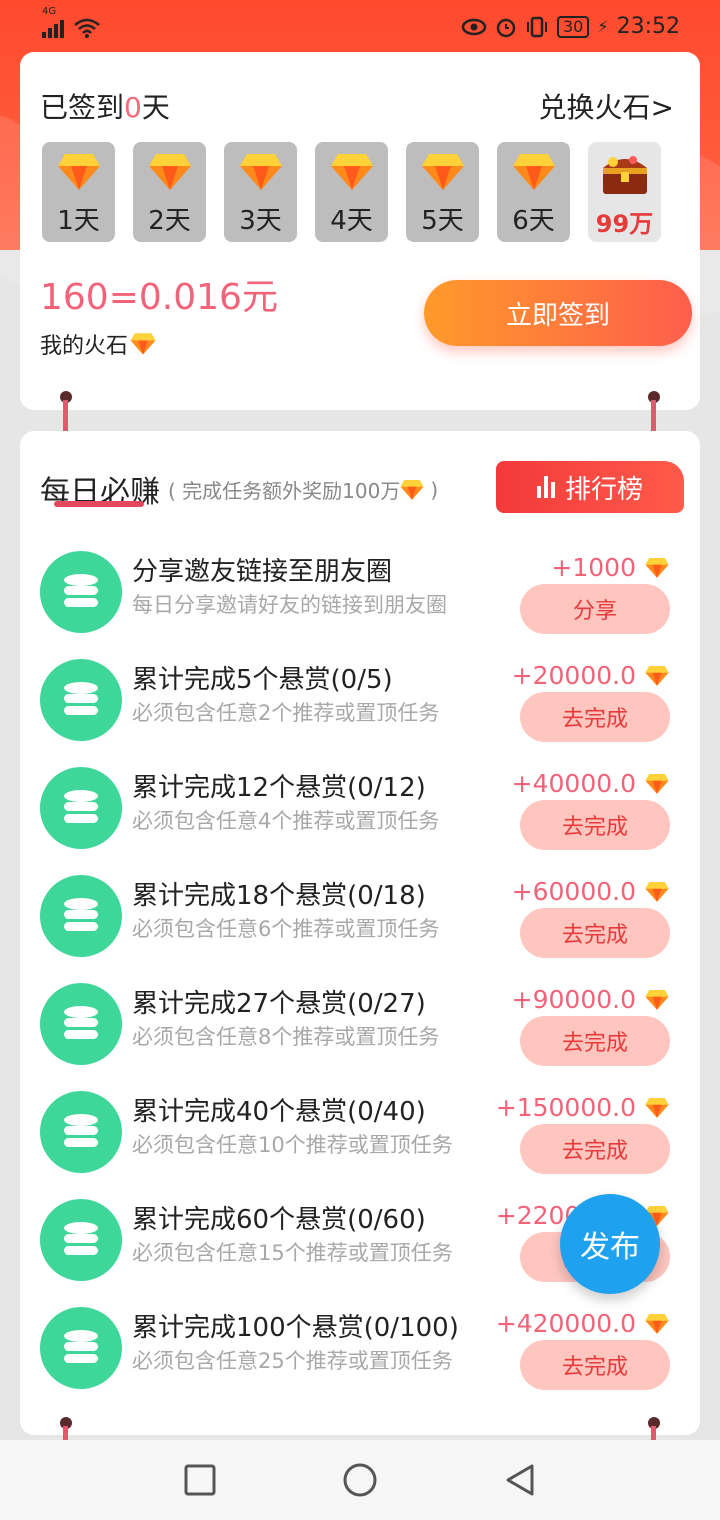 This screenshot has width=720, height=1520. I want to click on task-desc: 必须包含任意25个推荐或置顶任务, so click(292, 1361).